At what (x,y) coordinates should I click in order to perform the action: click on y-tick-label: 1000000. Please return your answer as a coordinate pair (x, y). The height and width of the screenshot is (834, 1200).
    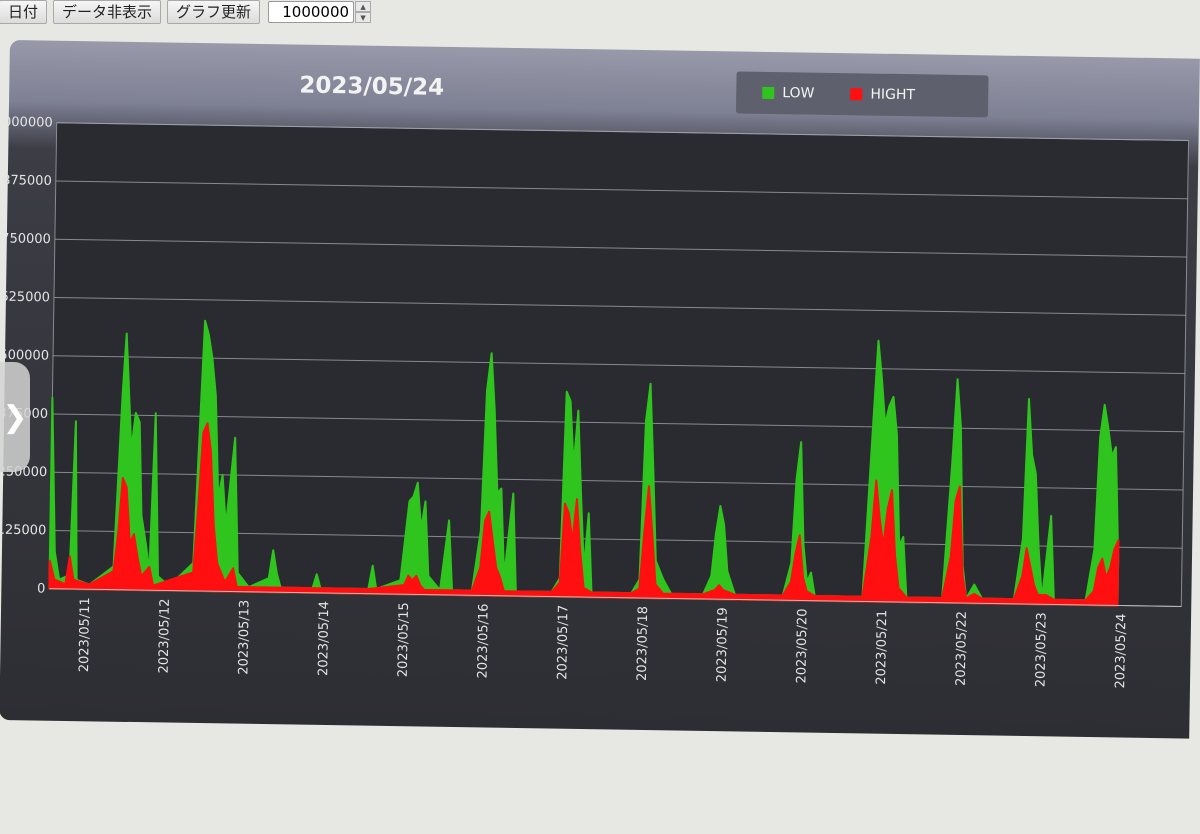
    Looking at the image, I should click on (26, 123).